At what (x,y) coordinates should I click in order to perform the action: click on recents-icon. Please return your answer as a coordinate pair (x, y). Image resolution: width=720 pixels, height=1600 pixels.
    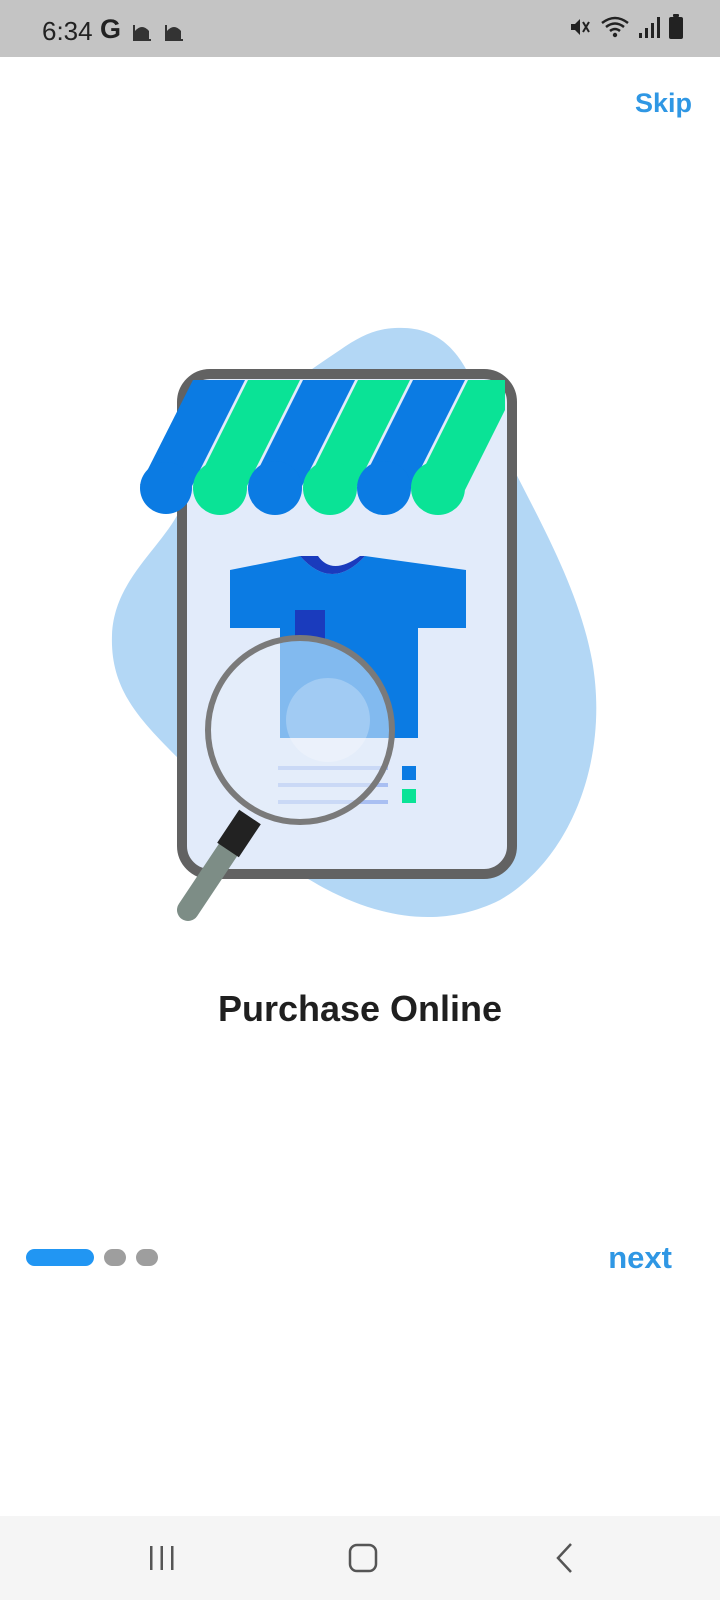
    Looking at the image, I should click on (162, 1558).